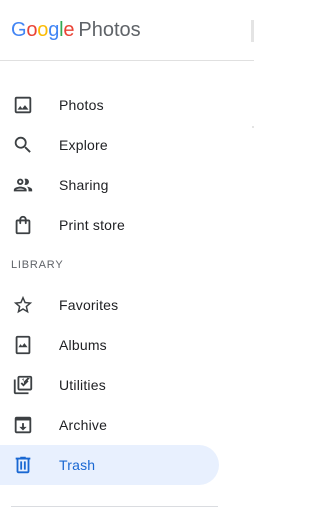  What do you see at coordinates (83, 345) in the screenshot?
I see `nav-label: Albums` at bounding box center [83, 345].